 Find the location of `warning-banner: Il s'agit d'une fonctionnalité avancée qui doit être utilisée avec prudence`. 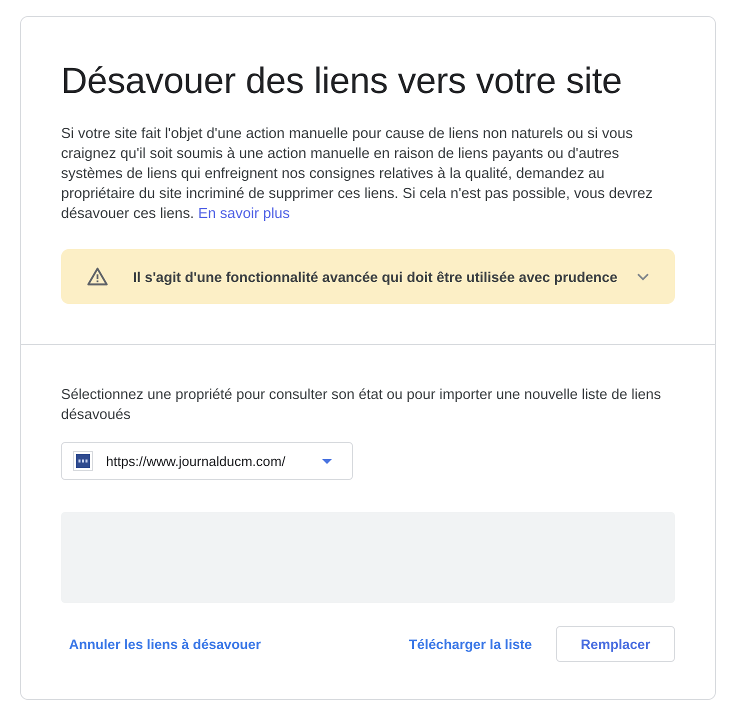

warning-banner: Il s'agit d'une fonctionnalité avancée qui doit être utilisée avec prudence is located at coordinates (368, 276).